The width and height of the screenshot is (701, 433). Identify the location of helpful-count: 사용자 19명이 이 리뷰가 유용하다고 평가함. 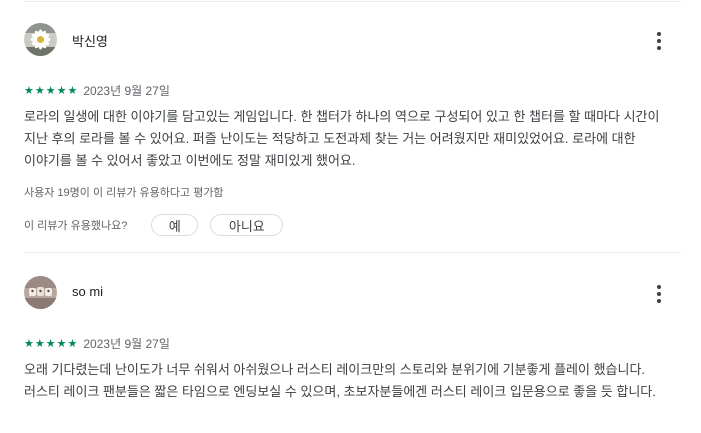
(124, 193).